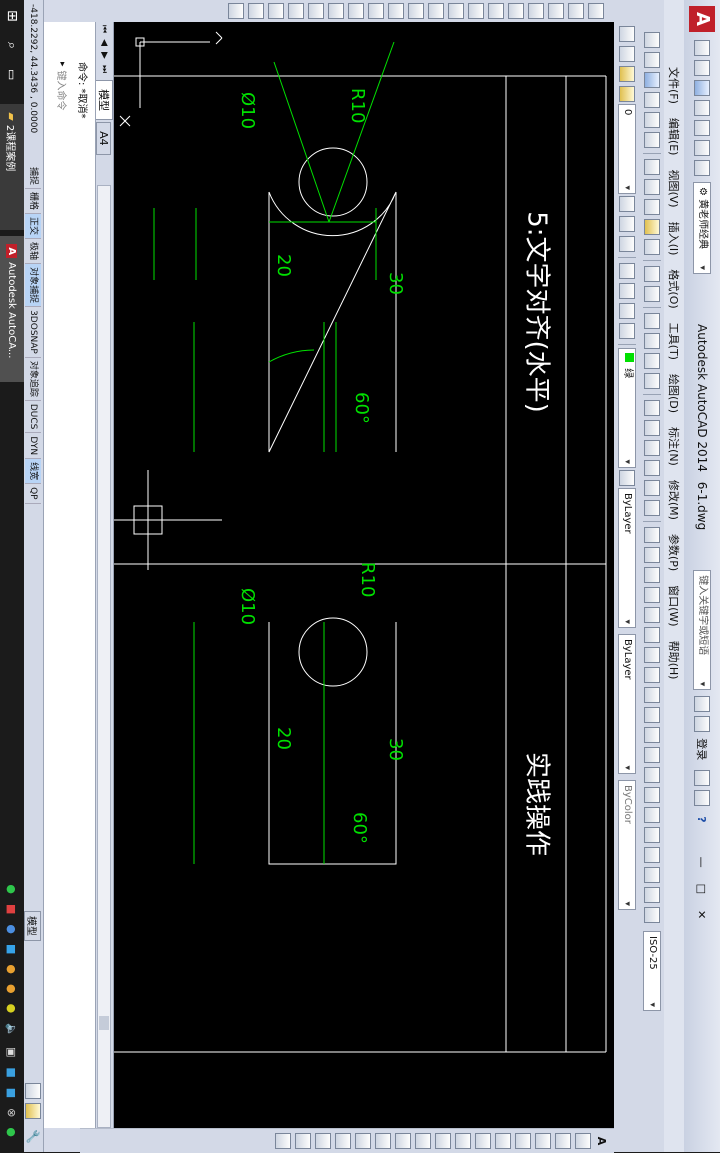 Image resolution: width=720 pixels, height=1153 pixels. Describe the element at coordinates (356, 11) in the screenshot. I see `make-block-icon` at that location.